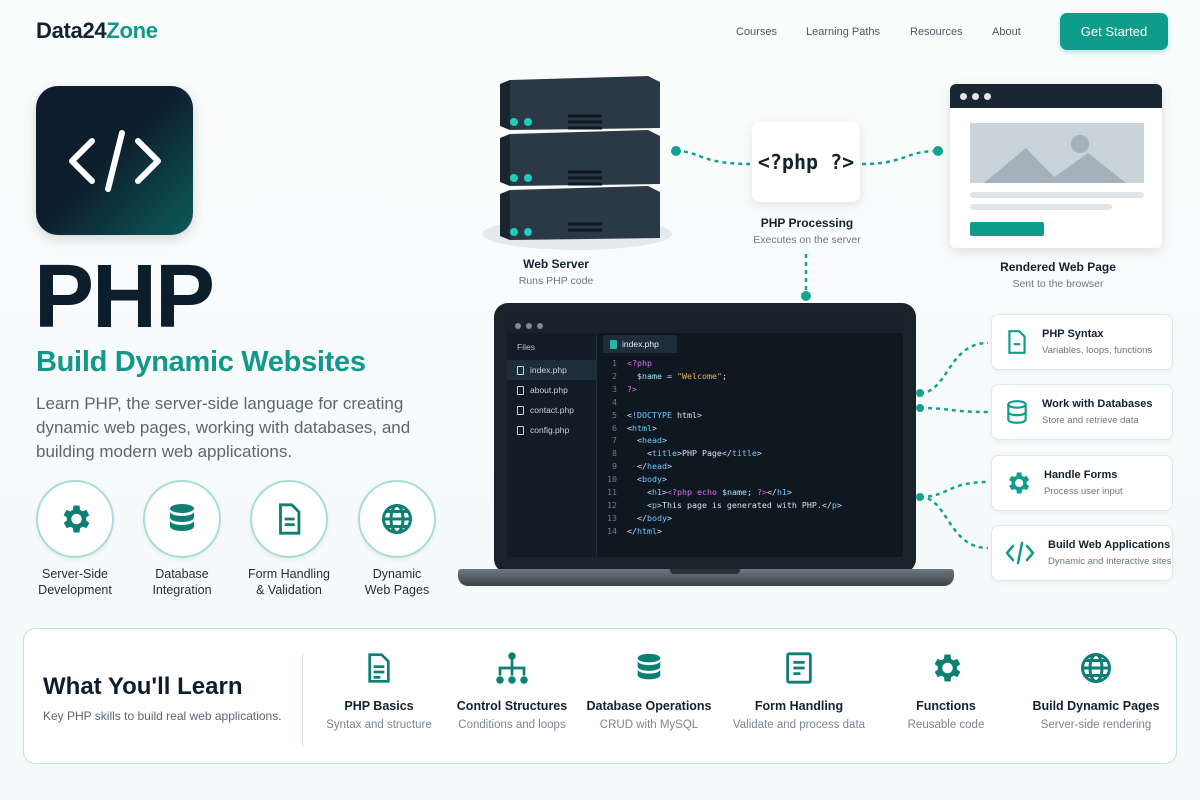 This screenshot has height=800, width=1200. I want to click on learn-title: What You'll Learn, so click(143, 686).